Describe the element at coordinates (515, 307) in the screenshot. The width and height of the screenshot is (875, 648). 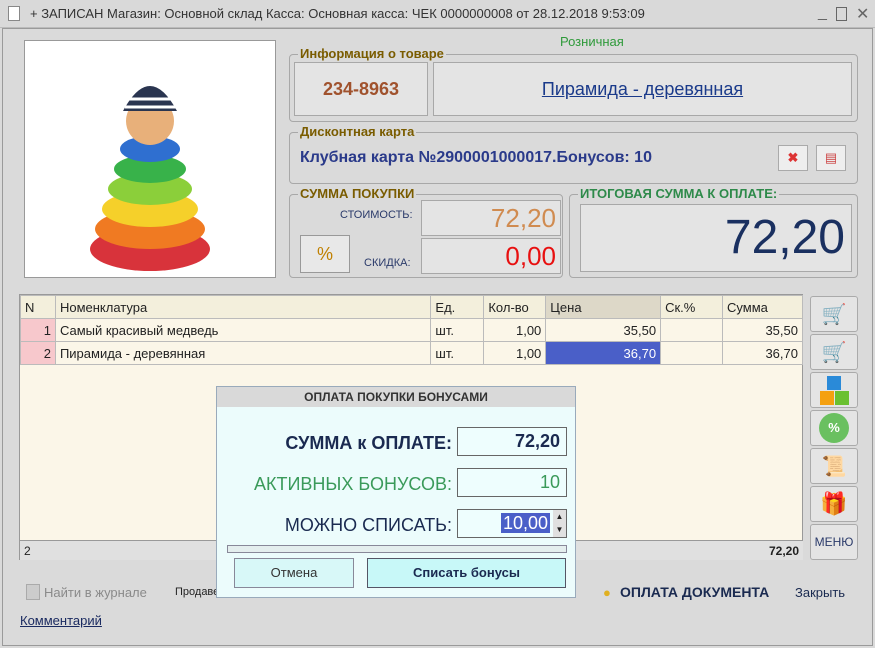
I see `col-qty: Кол-во` at that location.